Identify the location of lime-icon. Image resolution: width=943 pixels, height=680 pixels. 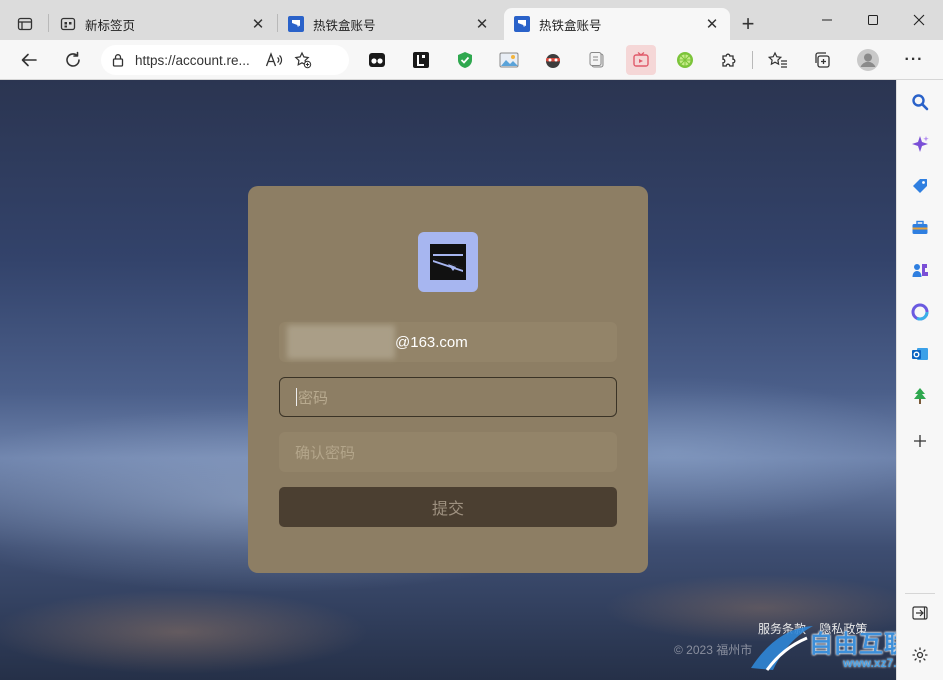
(685, 60).